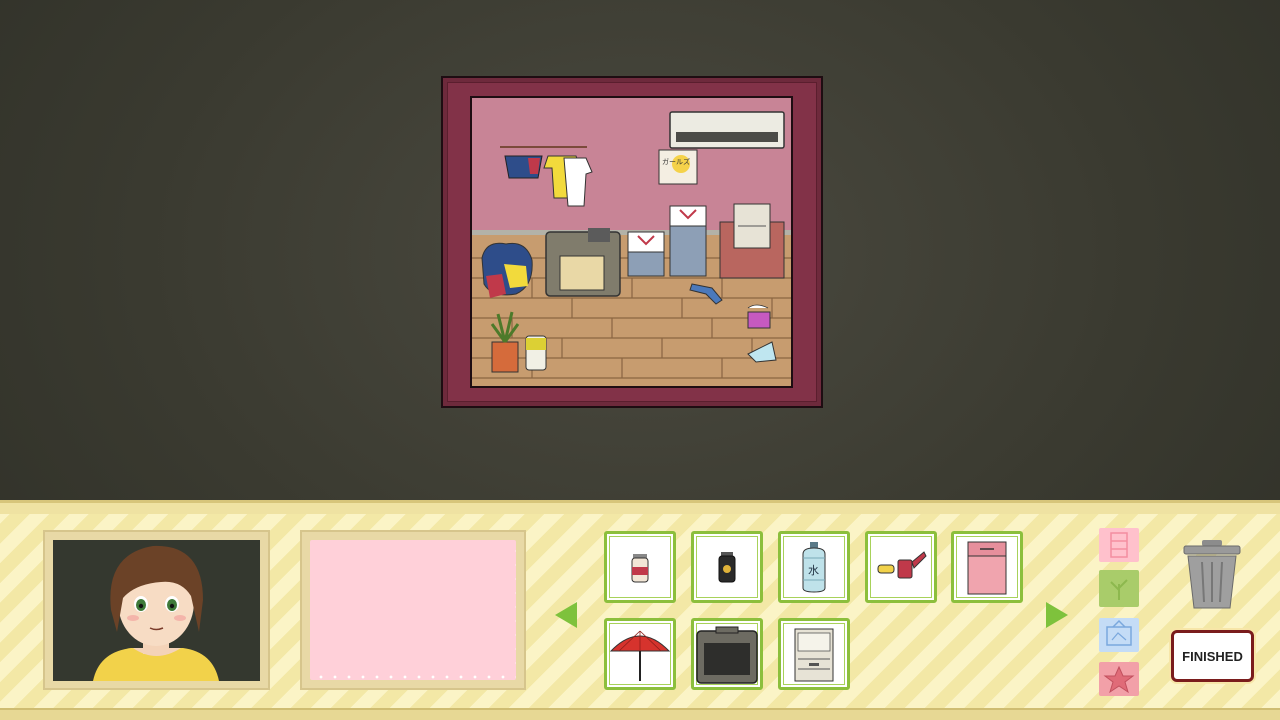 This screenshot has width=1280, height=720. Describe the element at coordinates (631, 242) in the screenshot. I see `room-view: ガールズ` at that location.